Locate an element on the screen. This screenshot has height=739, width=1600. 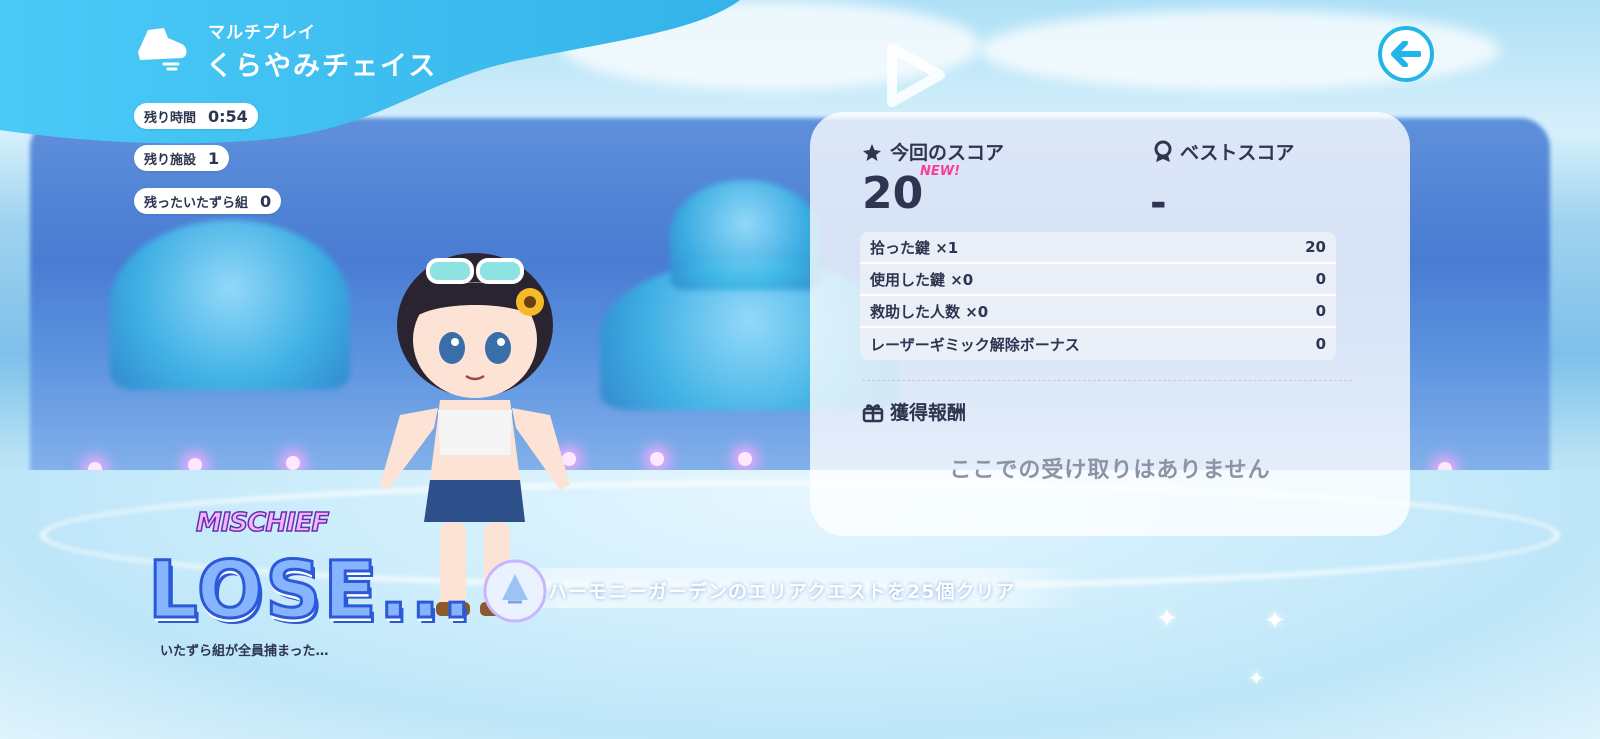
running-shoe-icon is located at coordinates (162, 49).